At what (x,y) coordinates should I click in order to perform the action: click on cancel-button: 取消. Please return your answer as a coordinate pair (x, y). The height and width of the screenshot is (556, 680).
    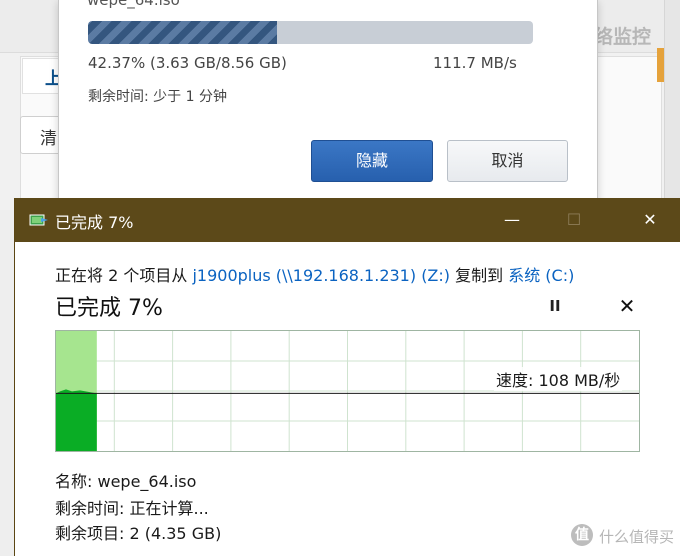
    Looking at the image, I should click on (507, 161).